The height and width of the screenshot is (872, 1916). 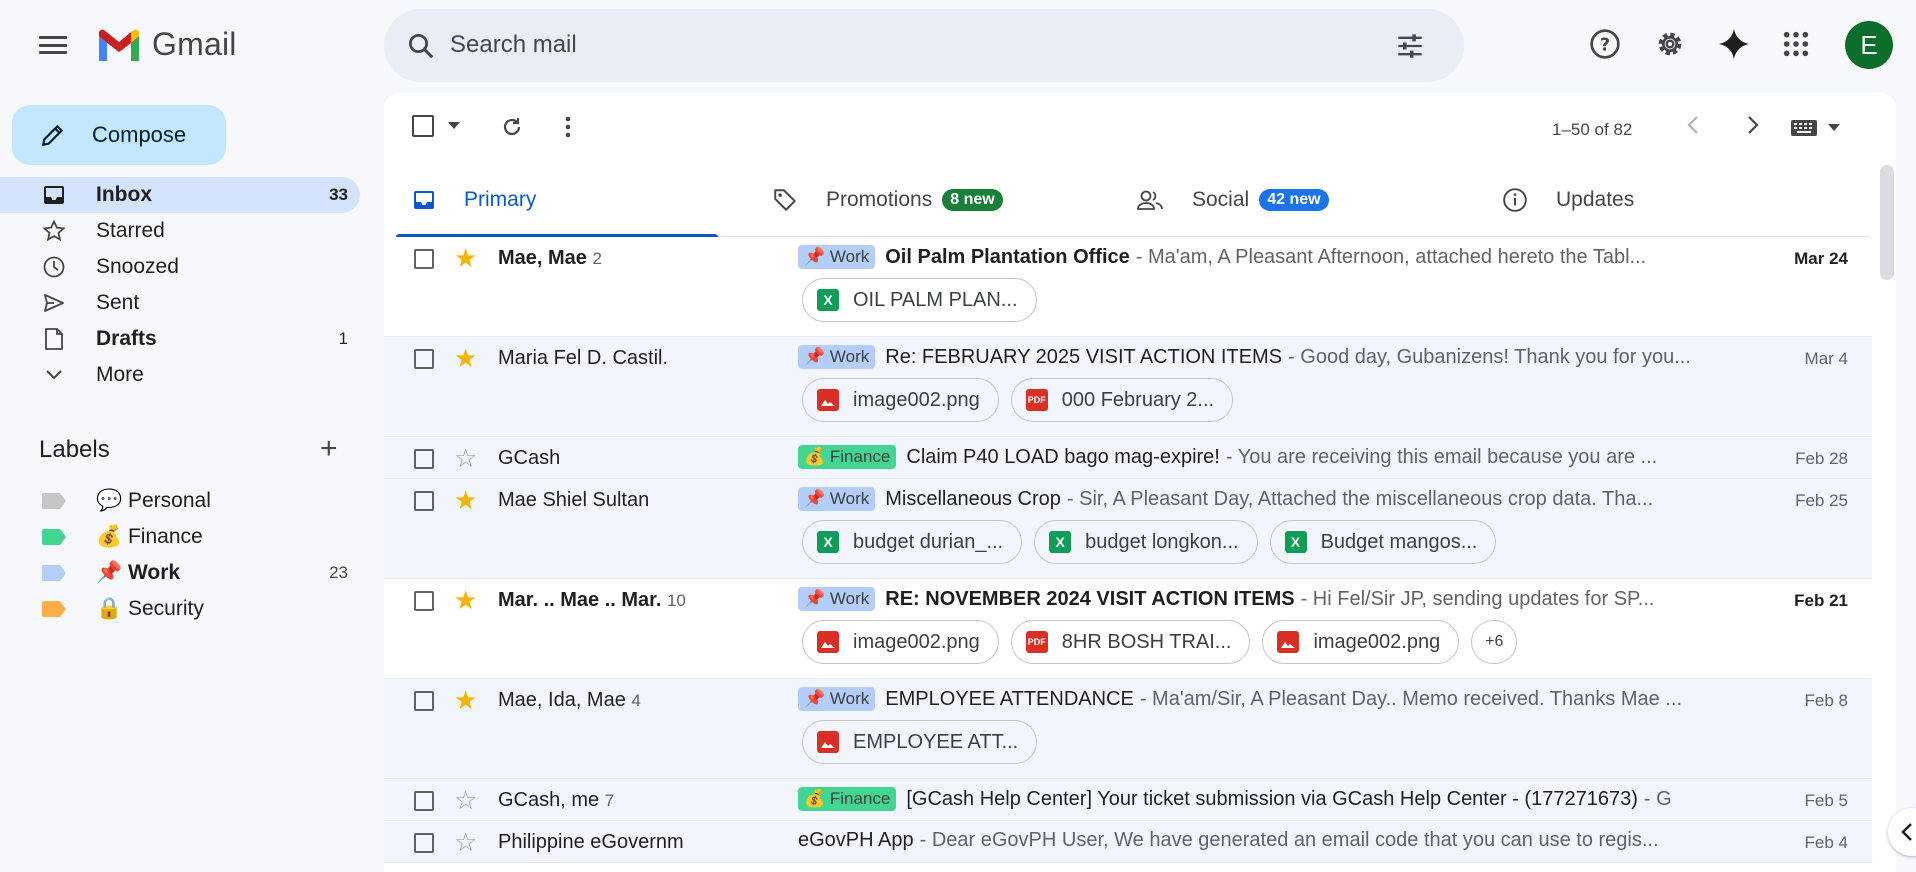 I want to click on sidebar-item-sent: Sent, so click(x=180, y=303).